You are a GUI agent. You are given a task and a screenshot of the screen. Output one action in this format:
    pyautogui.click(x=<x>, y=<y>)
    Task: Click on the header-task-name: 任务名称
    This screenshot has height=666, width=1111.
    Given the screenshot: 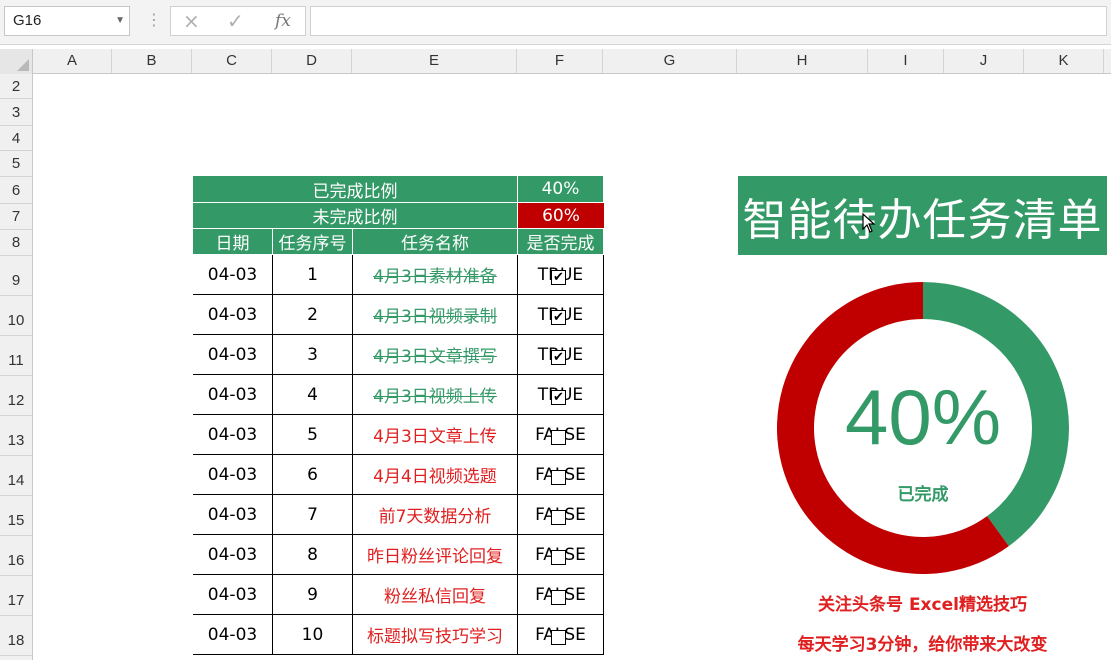 What is the action you would take?
    pyautogui.click(x=435, y=242)
    